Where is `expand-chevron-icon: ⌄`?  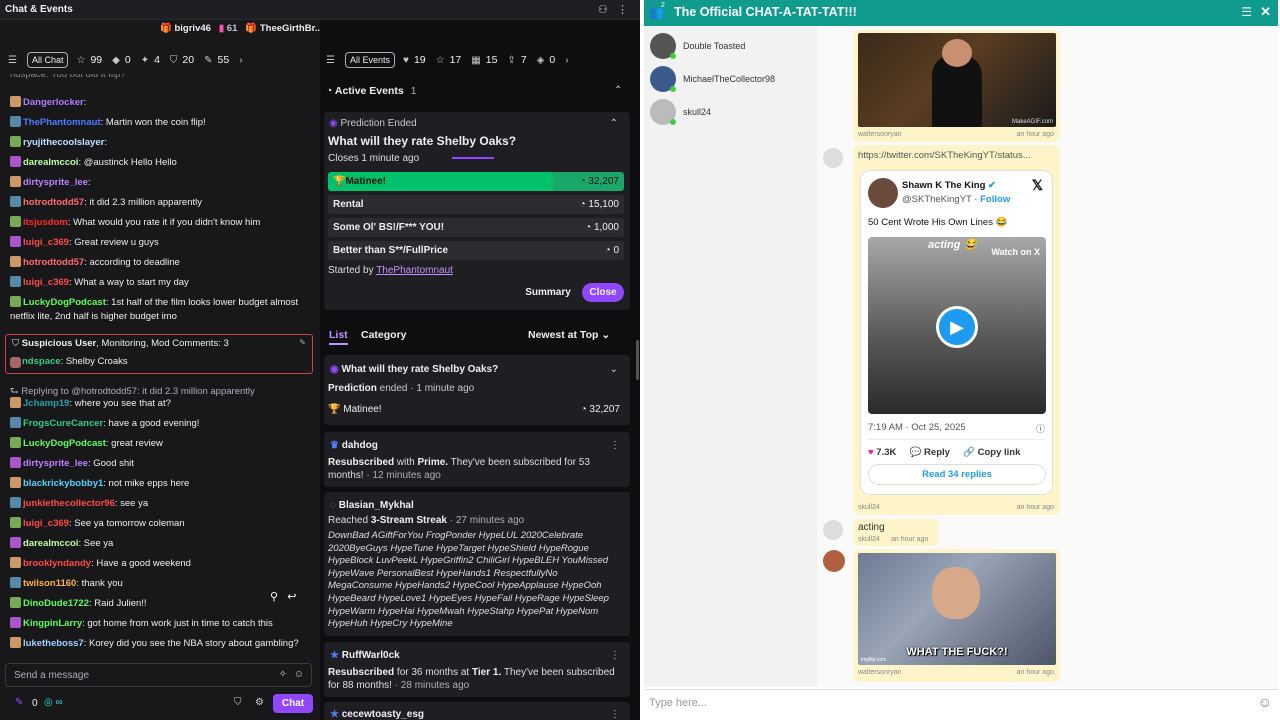 expand-chevron-icon: ⌄ is located at coordinates (614, 369).